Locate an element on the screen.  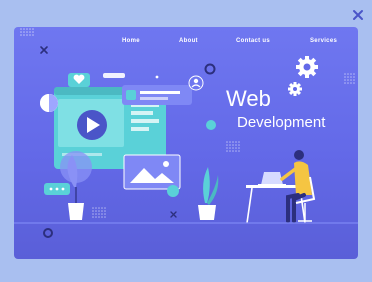
nav-services: Services is located at coordinates (323, 41).